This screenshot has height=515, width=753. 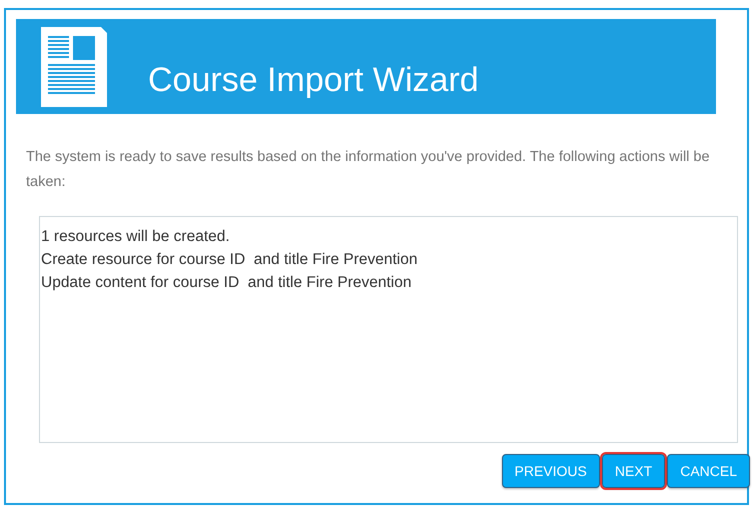 What do you see at coordinates (708, 471) in the screenshot?
I see `cancel-button: CANCEL` at bounding box center [708, 471].